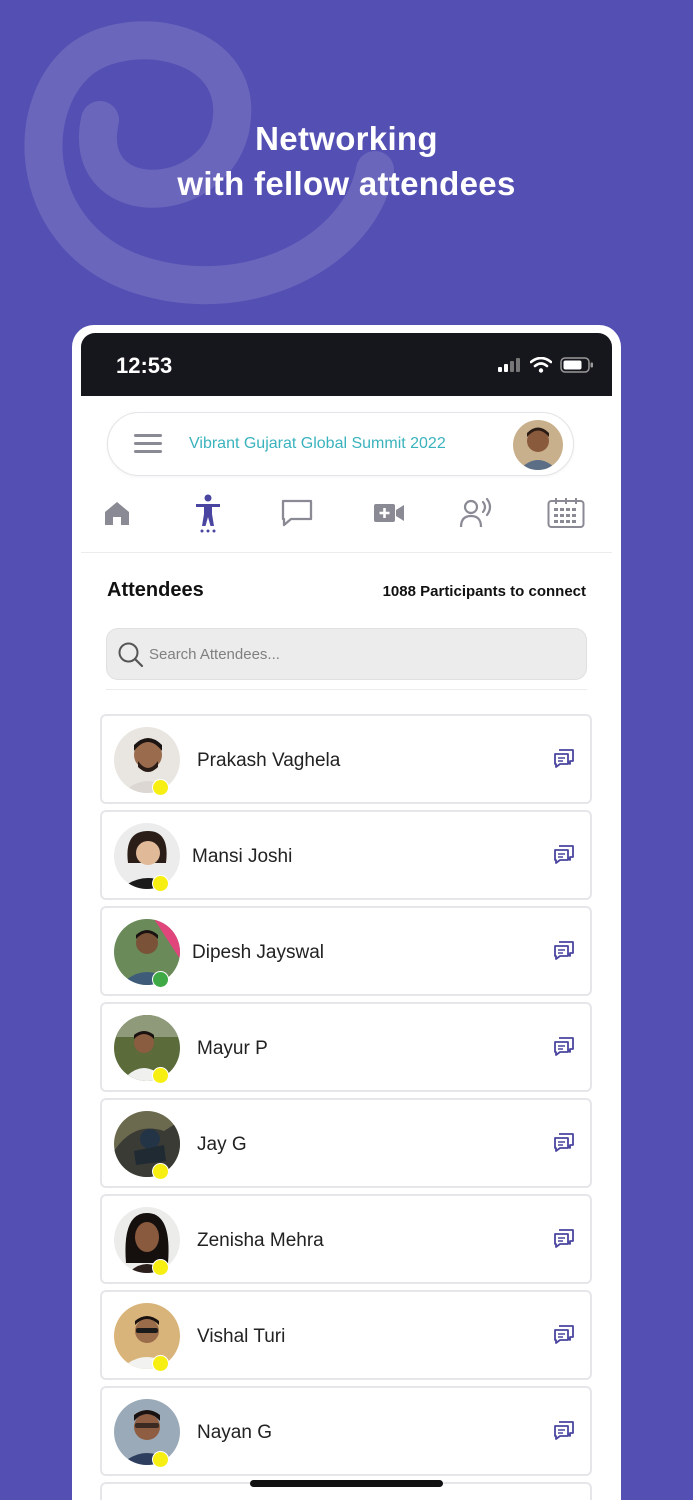  Describe the element at coordinates (566, 513) in the screenshot. I see `calendar-icon` at that location.